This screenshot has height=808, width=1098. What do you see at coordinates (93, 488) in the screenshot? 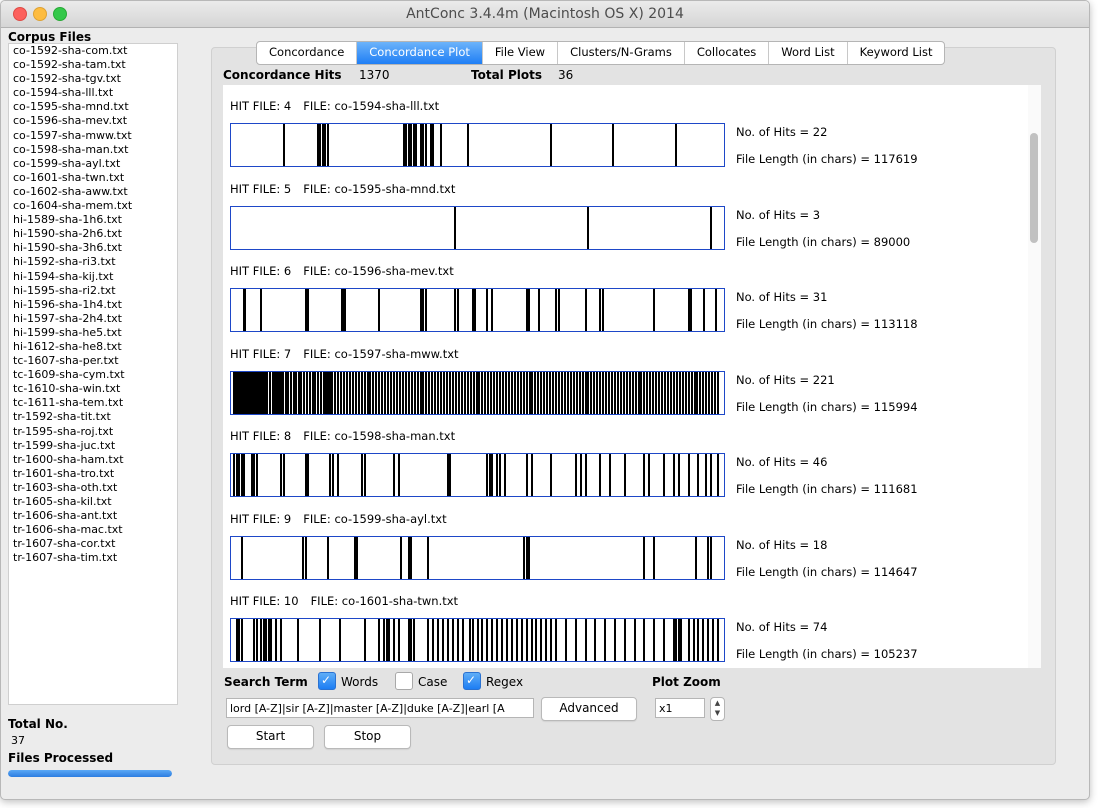
I see `corpus-file-item: tr-1603-sha-oth.txt` at bounding box center [93, 488].